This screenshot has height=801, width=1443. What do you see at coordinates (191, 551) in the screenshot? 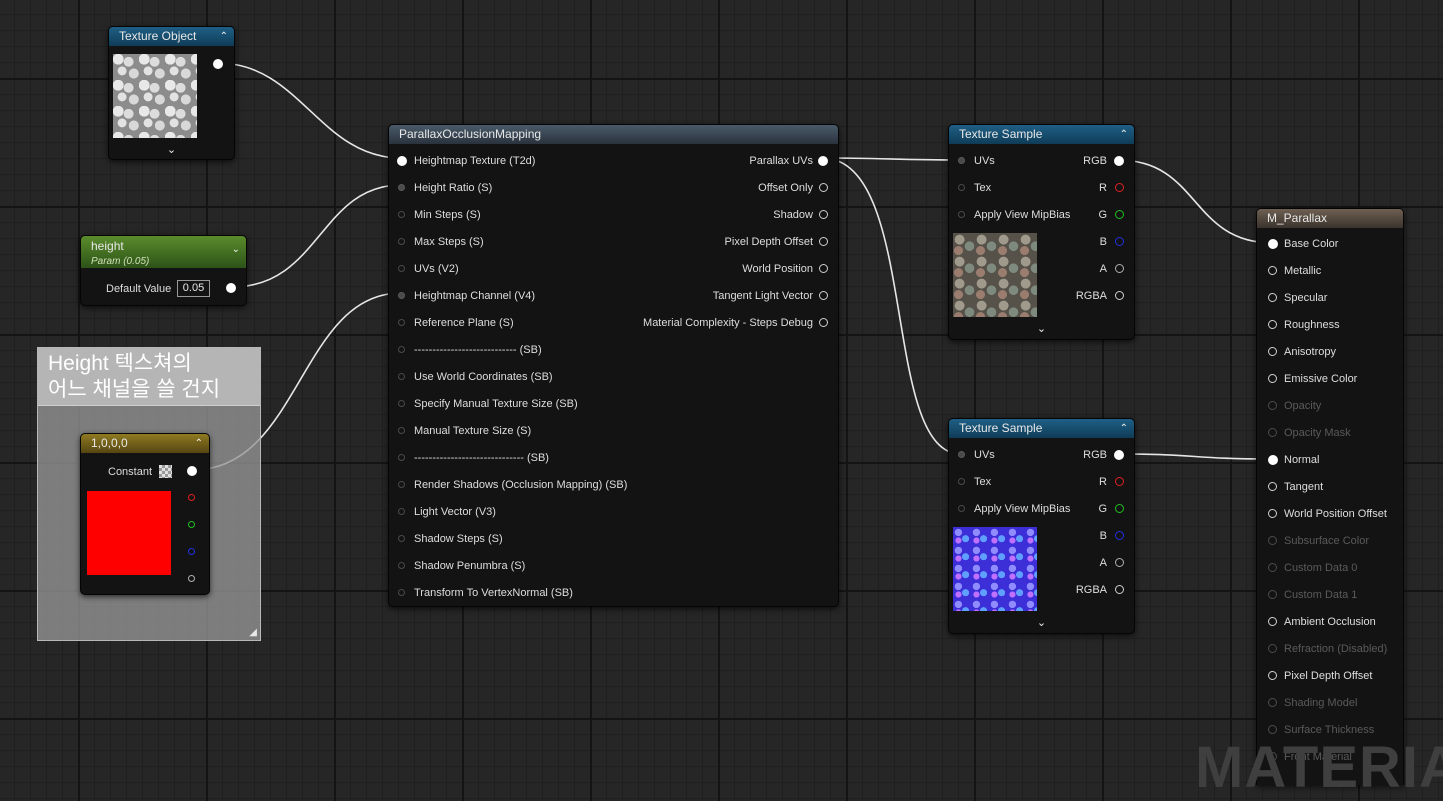
I see `b-output-pin` at bounding box center [191, 551].